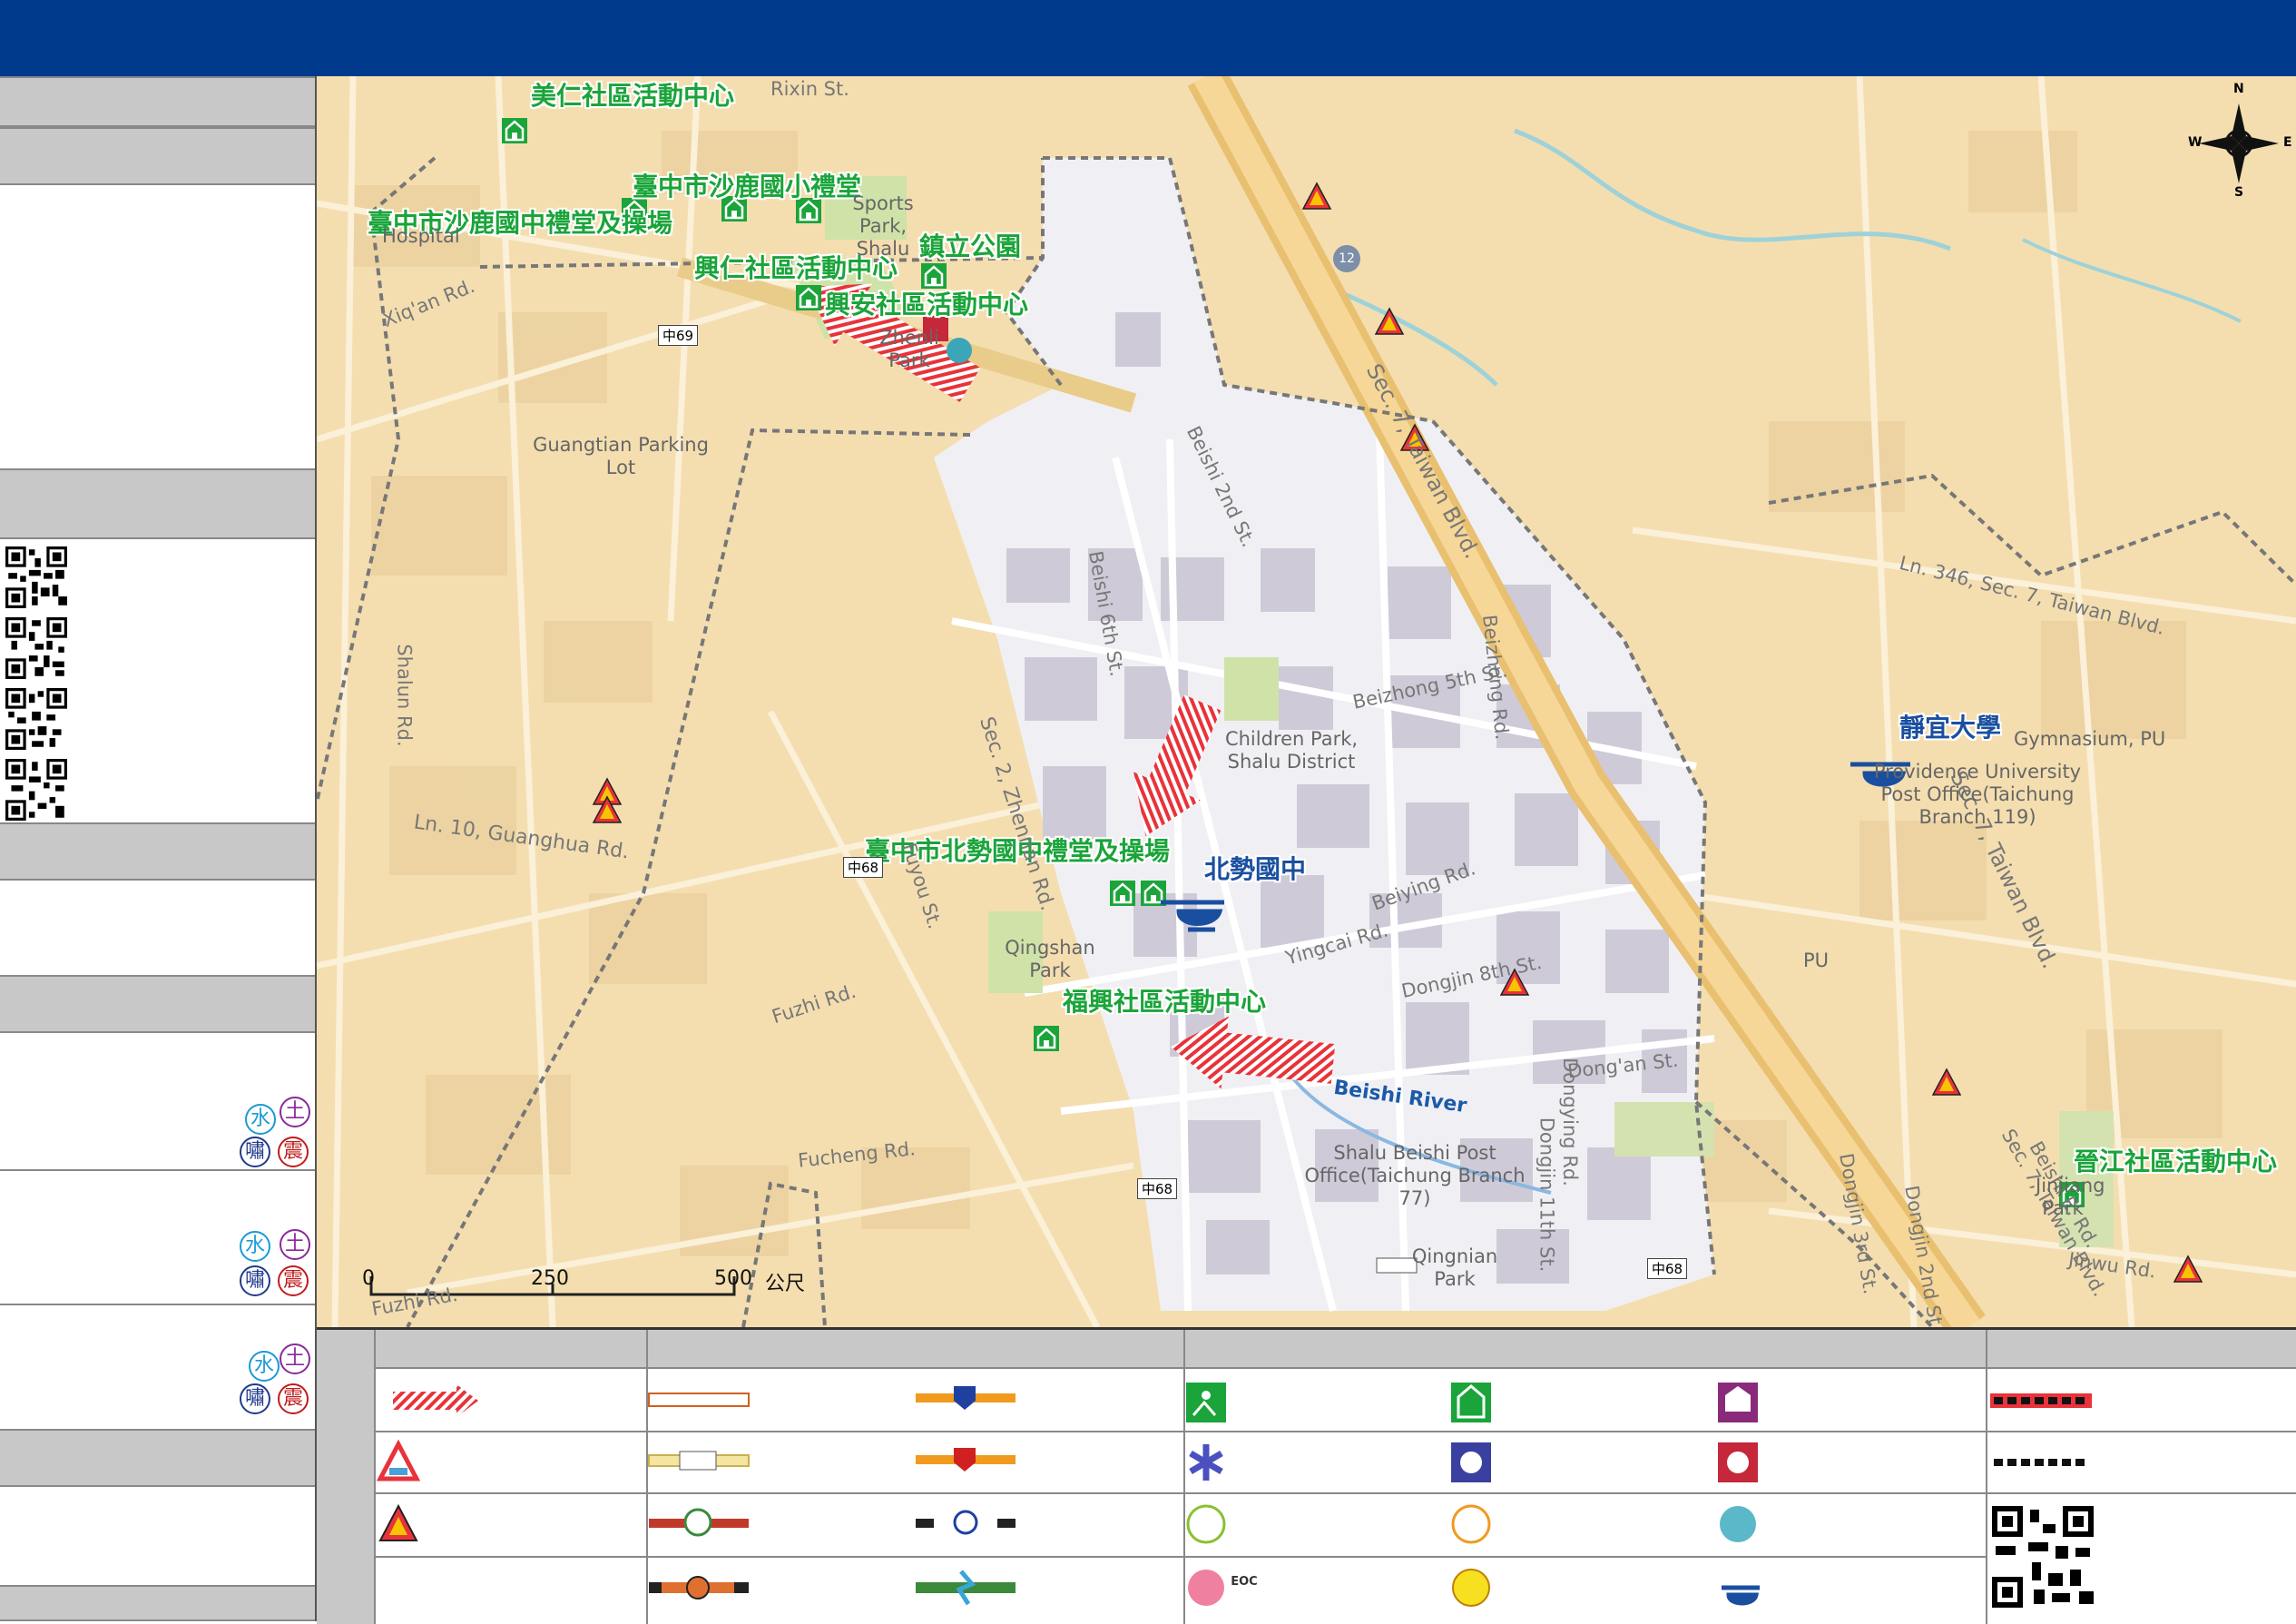  What do you see at coordinates (832, 1496) in the screenshot?
I see `road-line-symbols` at bounding box center [832, 1496].